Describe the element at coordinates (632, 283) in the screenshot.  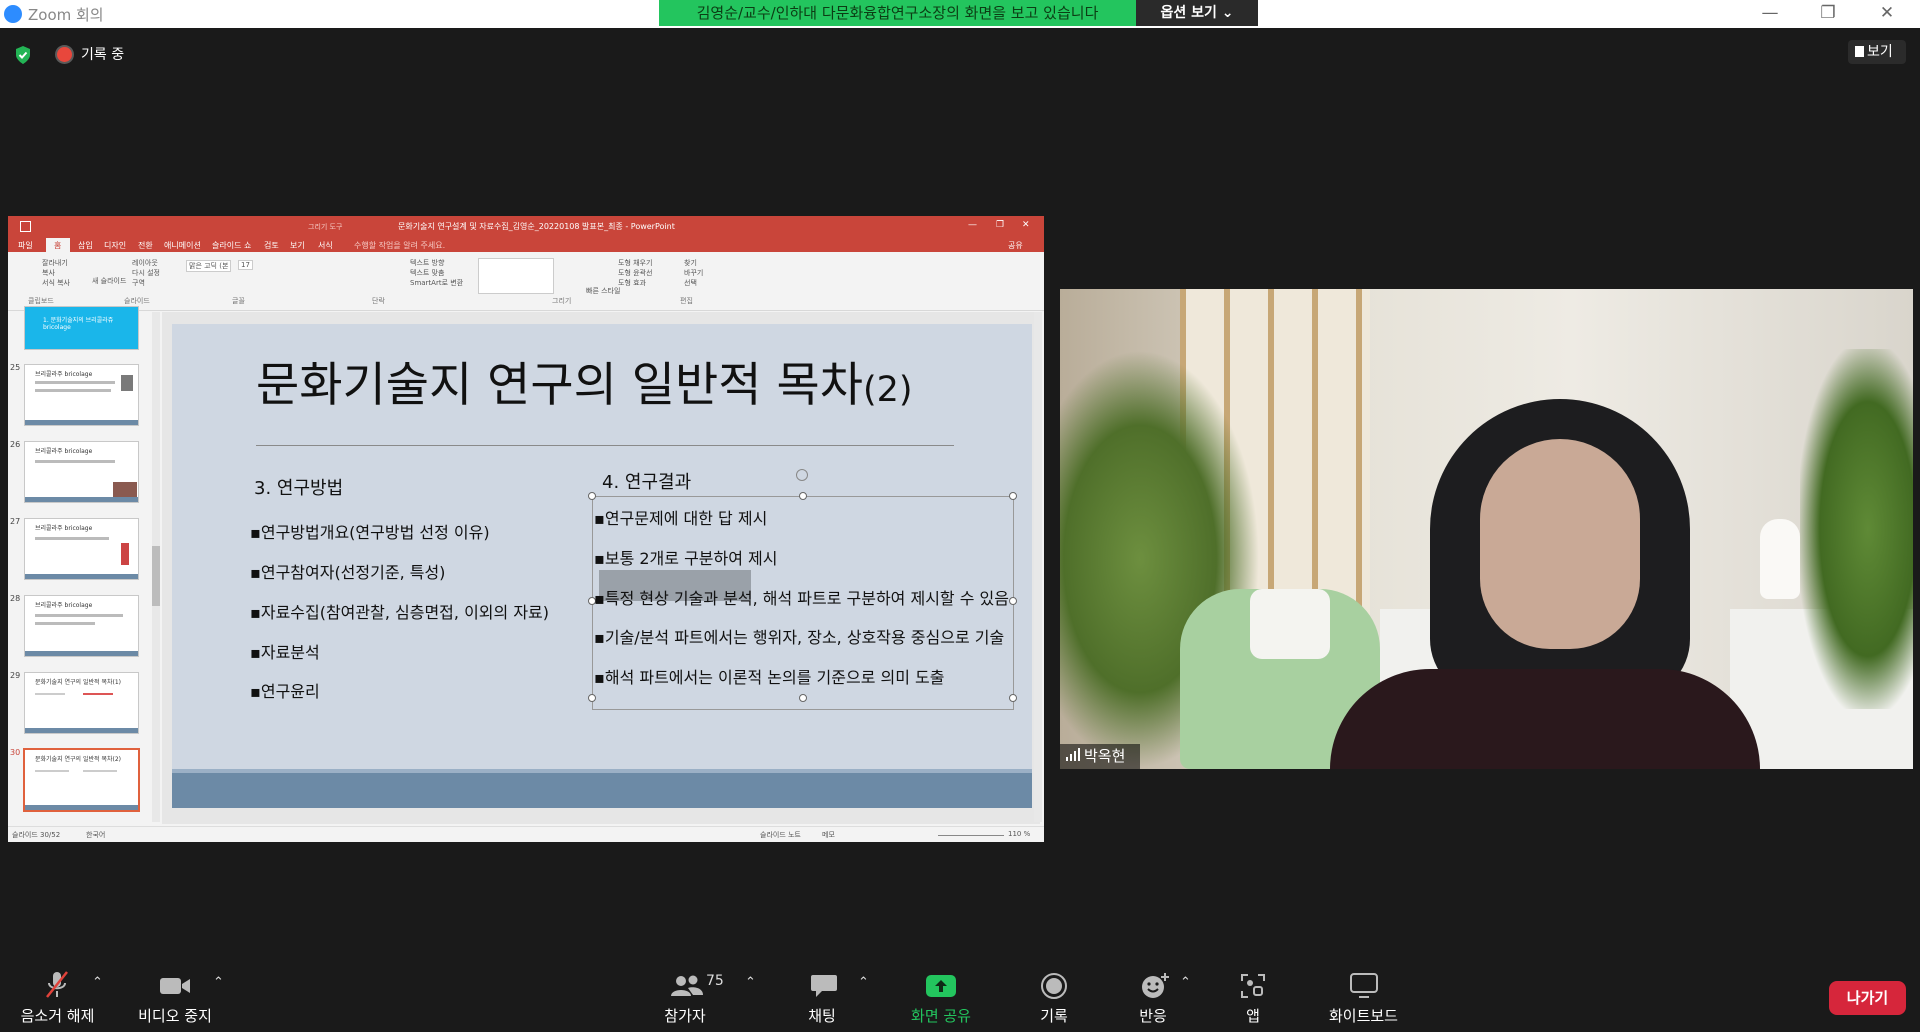
I see `ribbon-shape-effects: 도형 효과` at that location.